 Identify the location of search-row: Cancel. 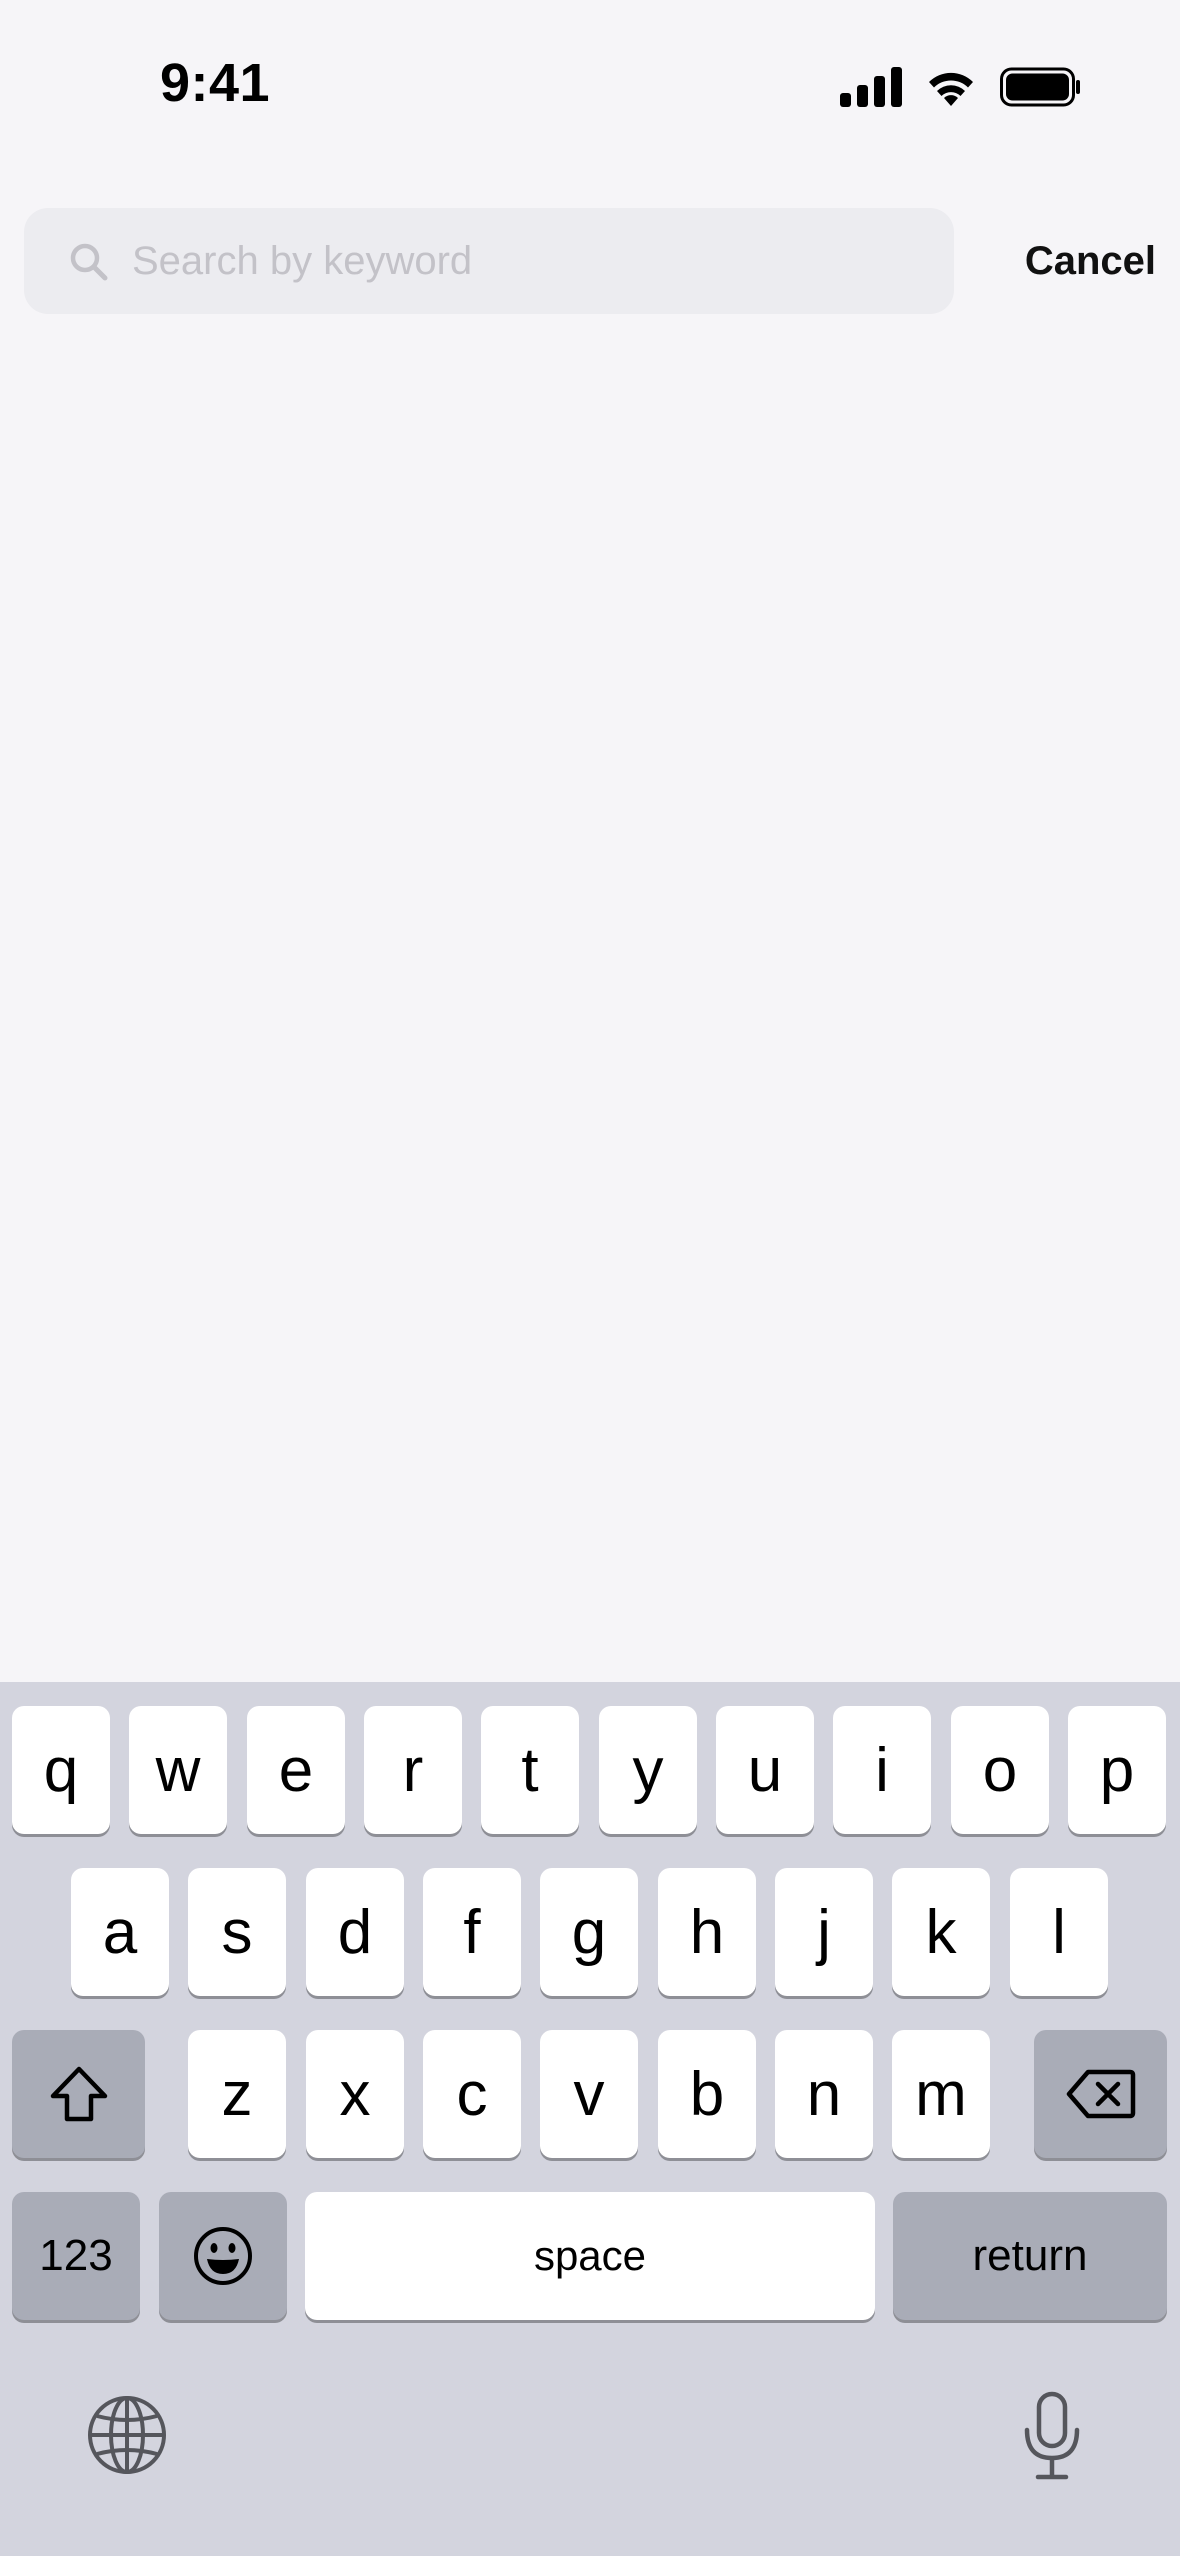
(590, 261).